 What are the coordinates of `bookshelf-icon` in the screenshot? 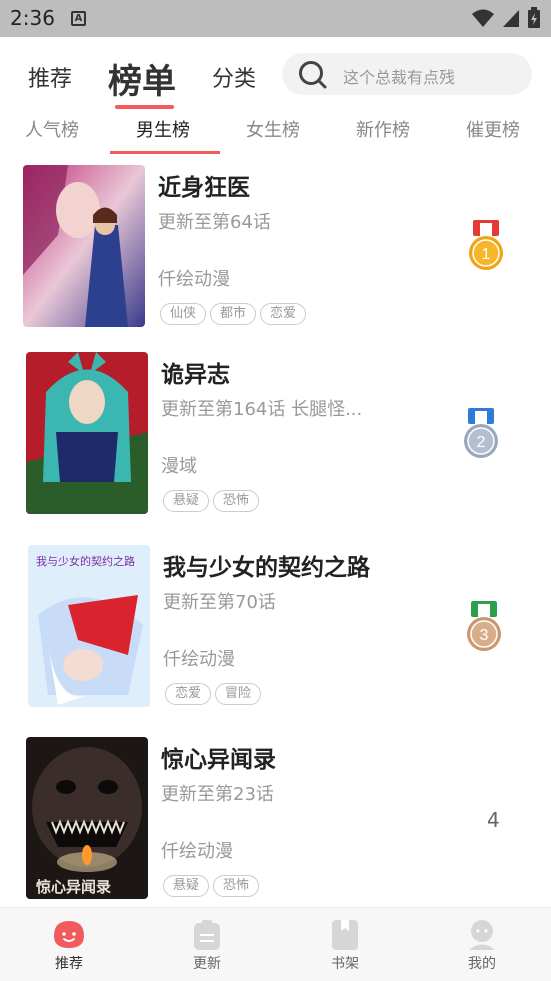 It's located at (345, 935).